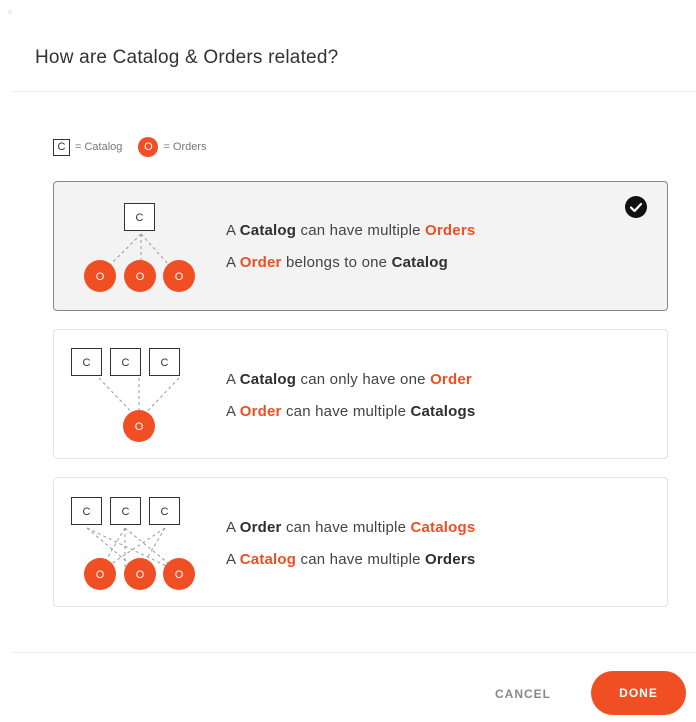 The image size is (696, 722). I want to click on option-line-1: A Catalog can have multiple Orders, so click(351, 230).